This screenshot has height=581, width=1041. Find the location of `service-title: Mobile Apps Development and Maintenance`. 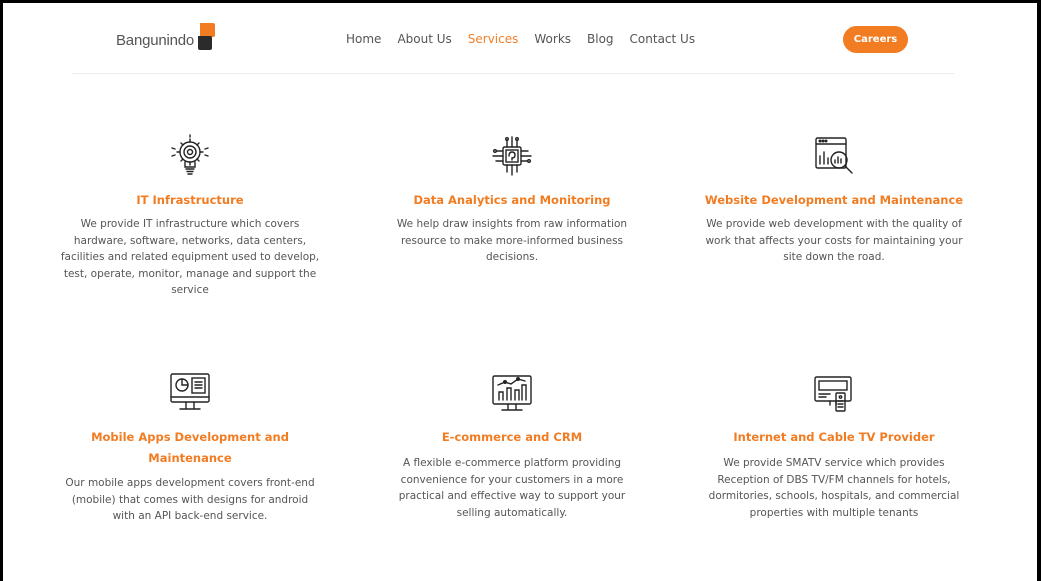

service-title: Mobile Apps Development and Maintenance is located at coordinates (190, 447).